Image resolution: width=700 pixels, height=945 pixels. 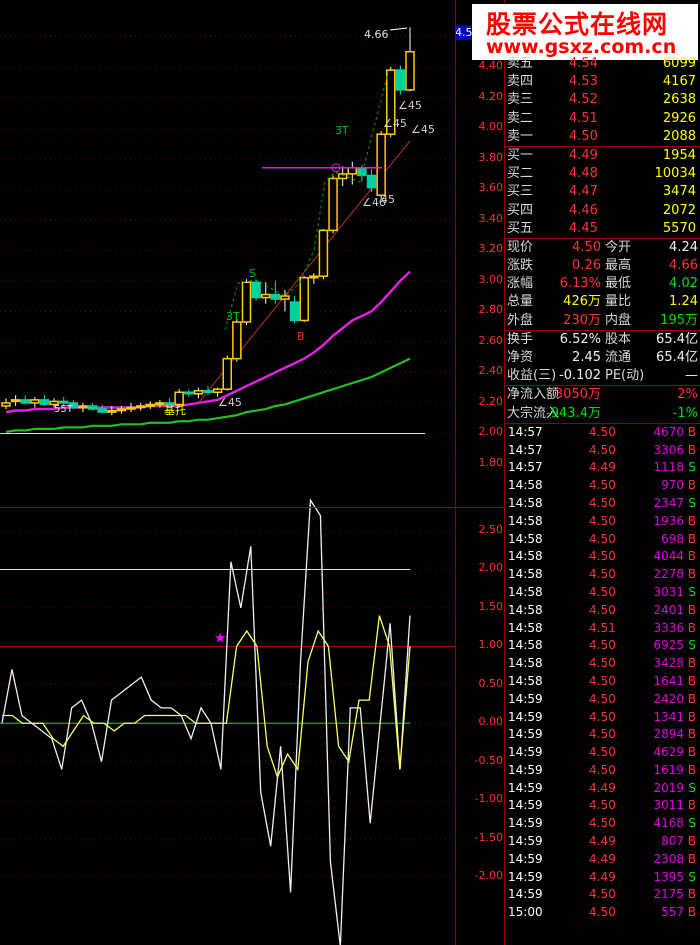 What do you see at coordinates (580, 376) in the screenshot?
I see `stat-value: -0.102` at bounding box center [580, 376].